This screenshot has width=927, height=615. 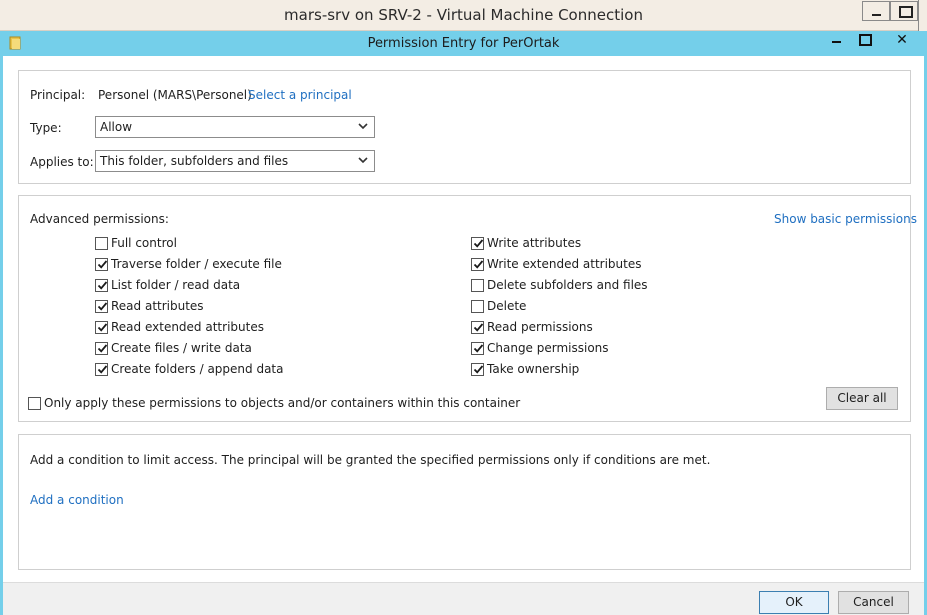 I want to click on dialog-minimize-button, so click(x=836, y=40).